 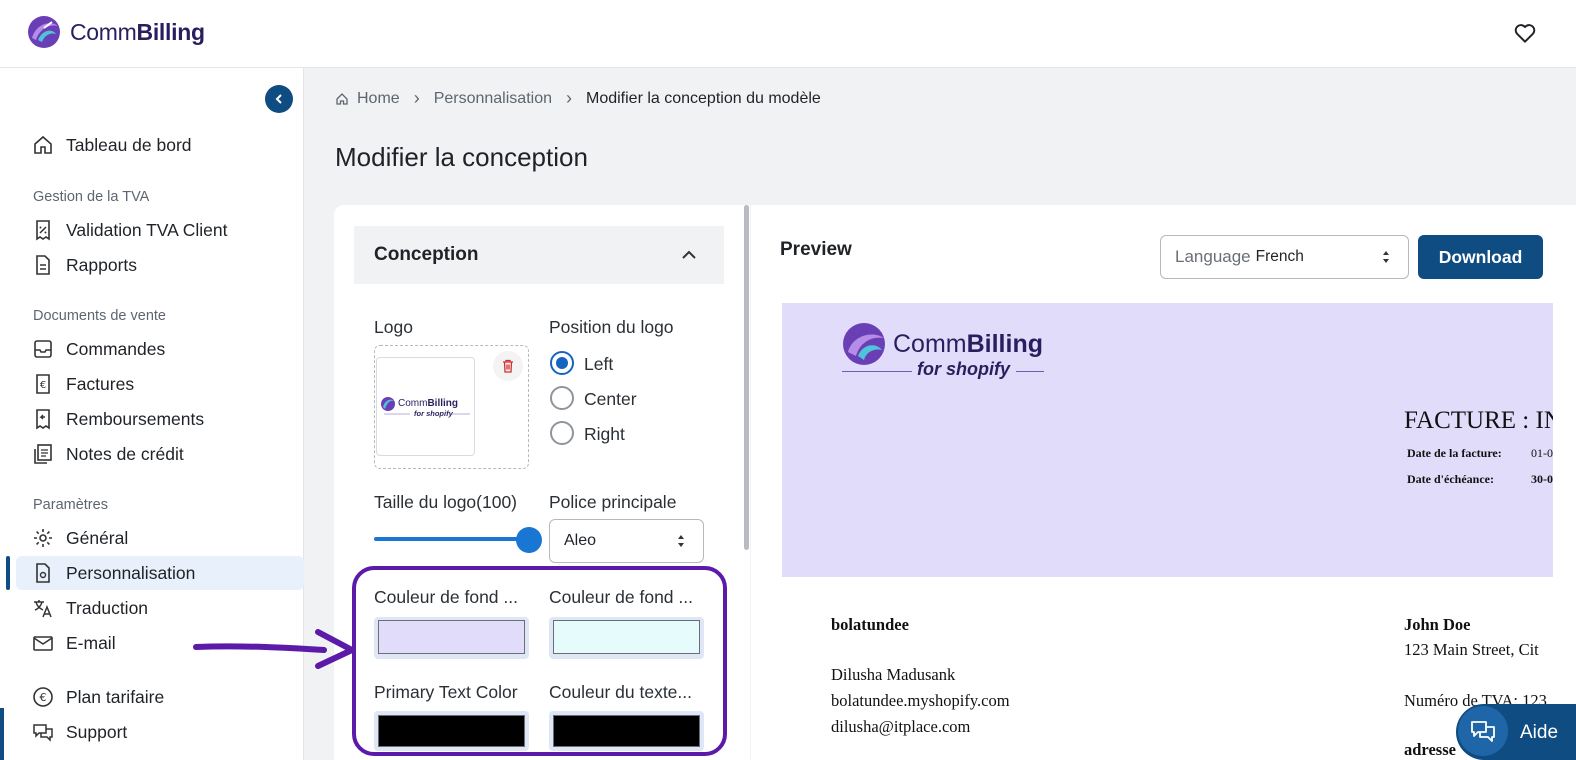 I want to click on invoice-logo-brand: CommBilling, so click(x=968, y=344).